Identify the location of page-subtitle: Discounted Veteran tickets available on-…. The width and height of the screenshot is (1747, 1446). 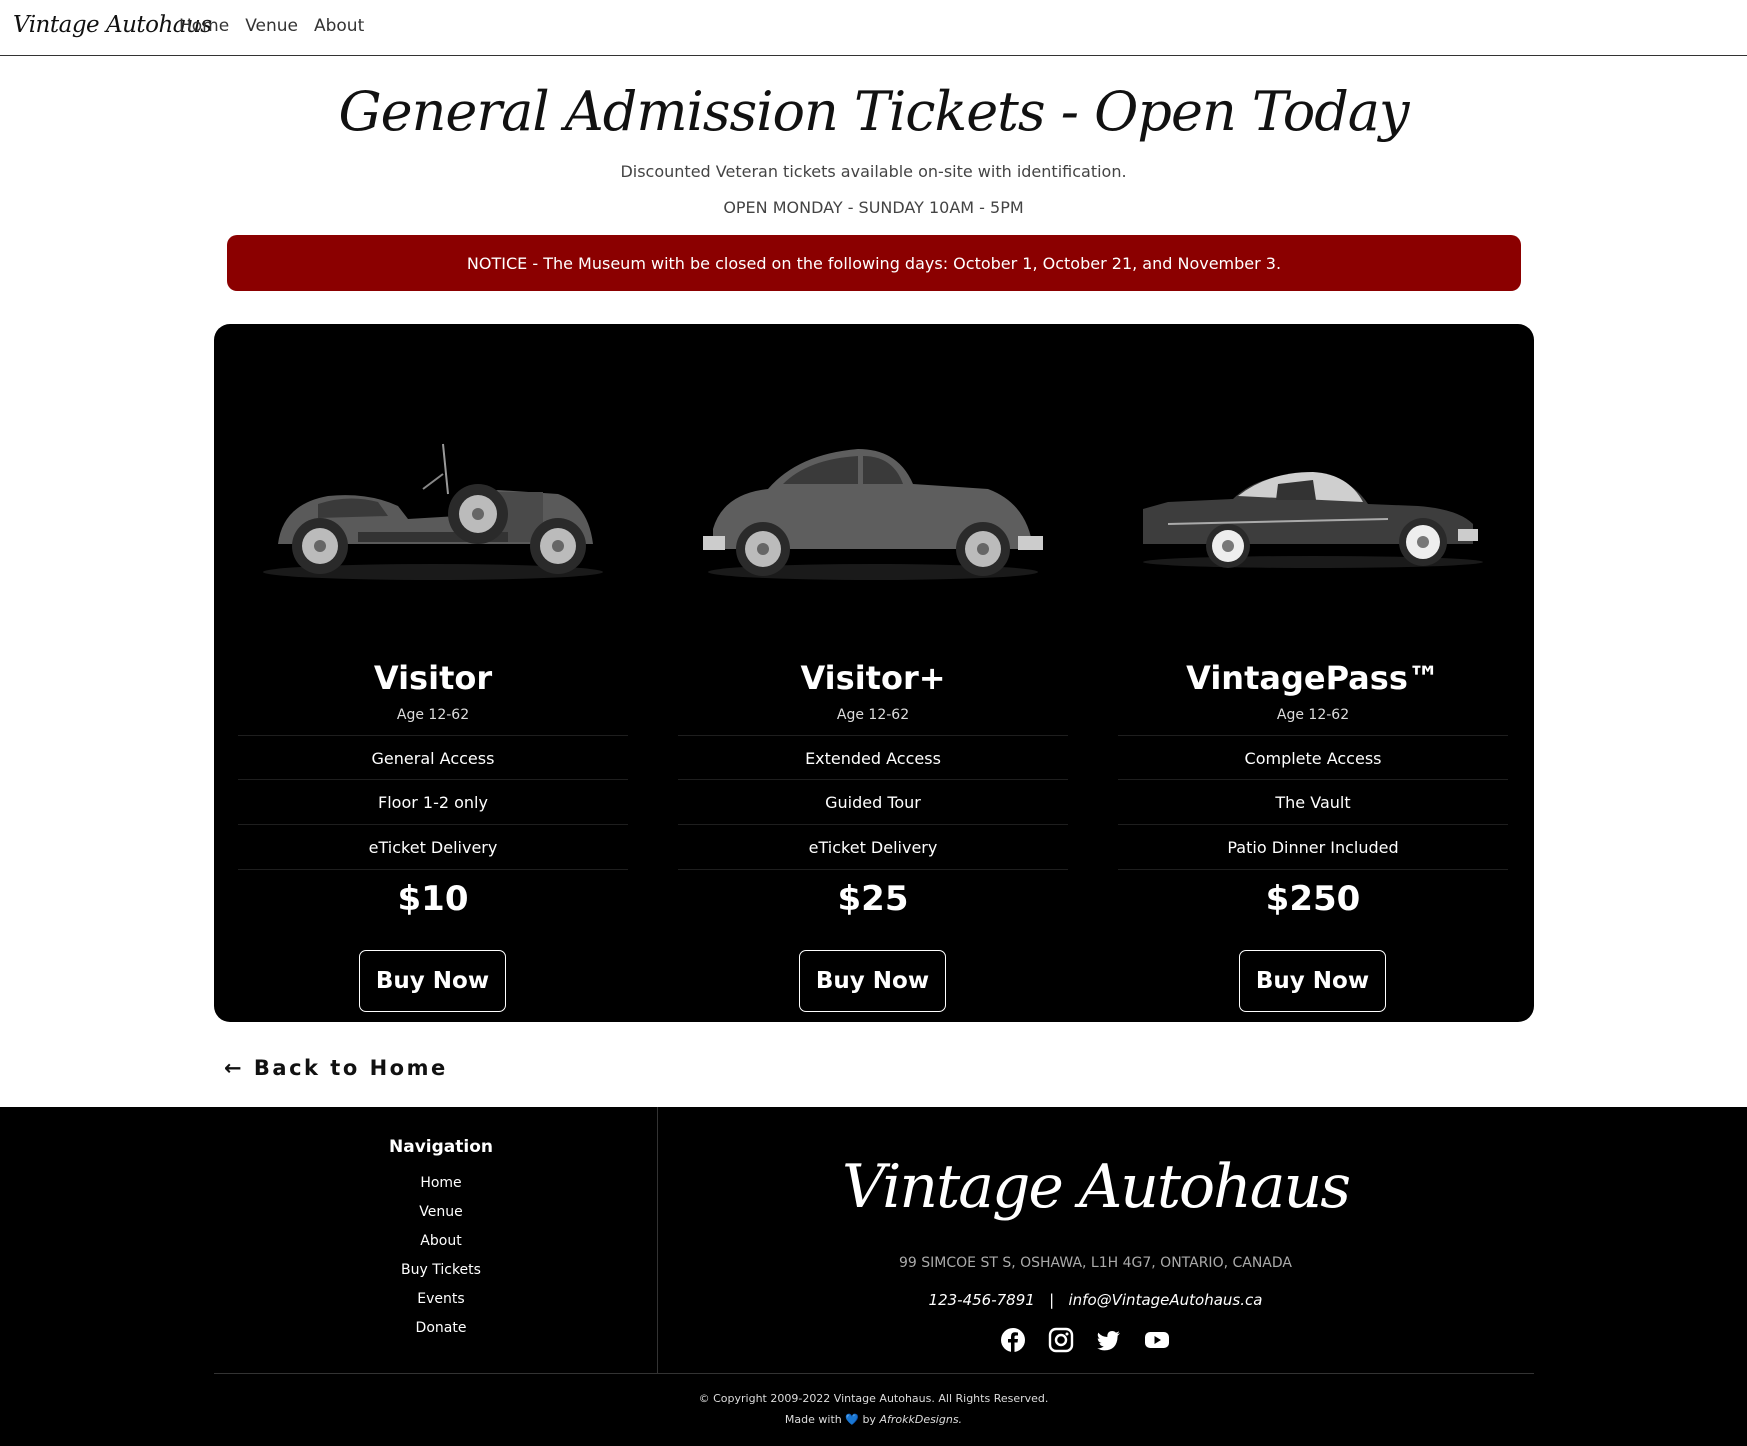
(873, 171).